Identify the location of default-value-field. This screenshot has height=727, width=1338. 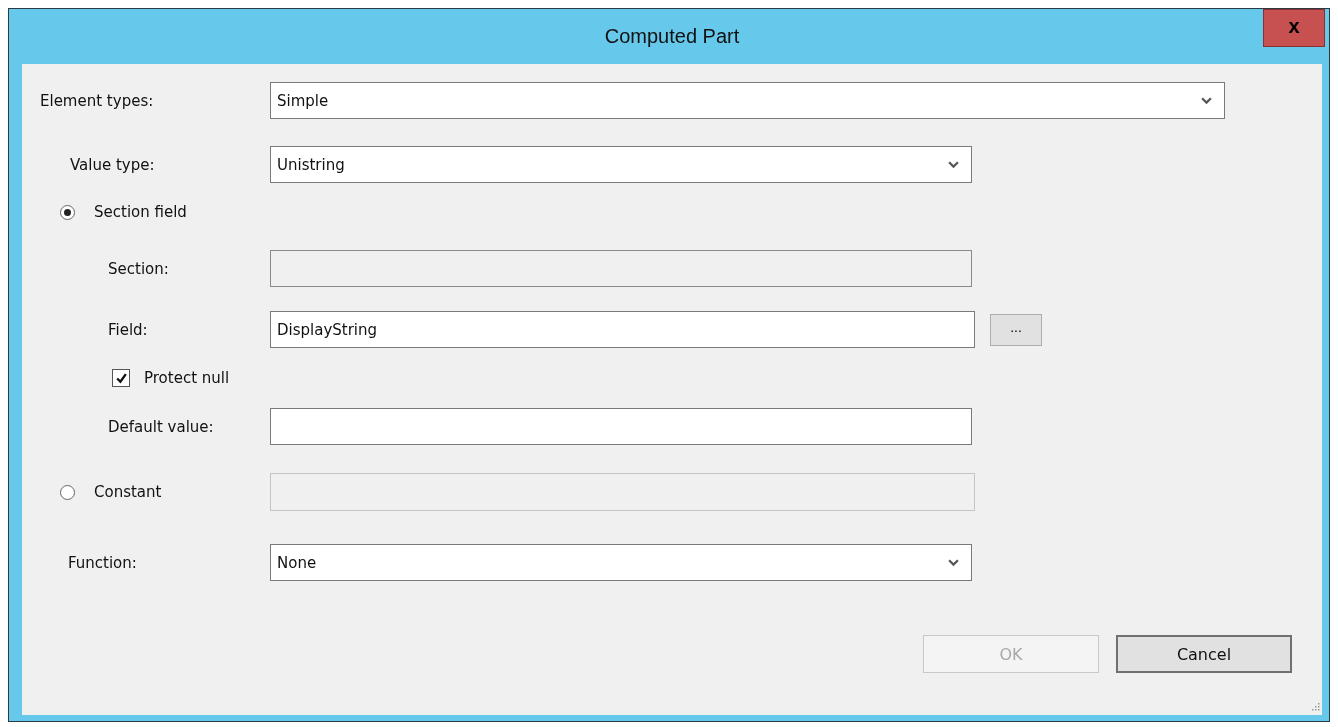
(621, 426).